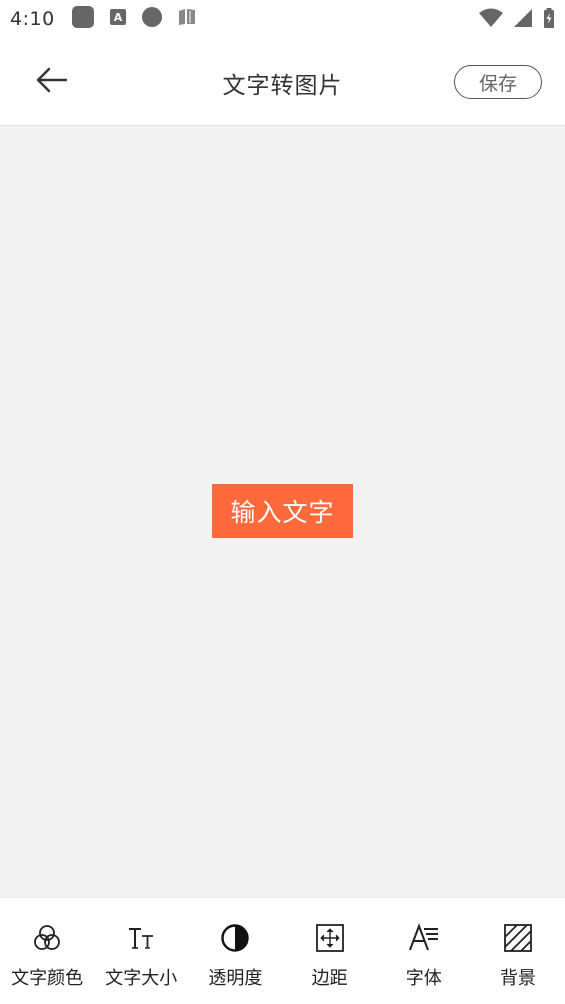 The width and height of the screenshot is (565, 1004). What do you see at coordinates (152, 19) in the screenshot?
I see `circle-dot-icon` at bounding box center [152, 19].